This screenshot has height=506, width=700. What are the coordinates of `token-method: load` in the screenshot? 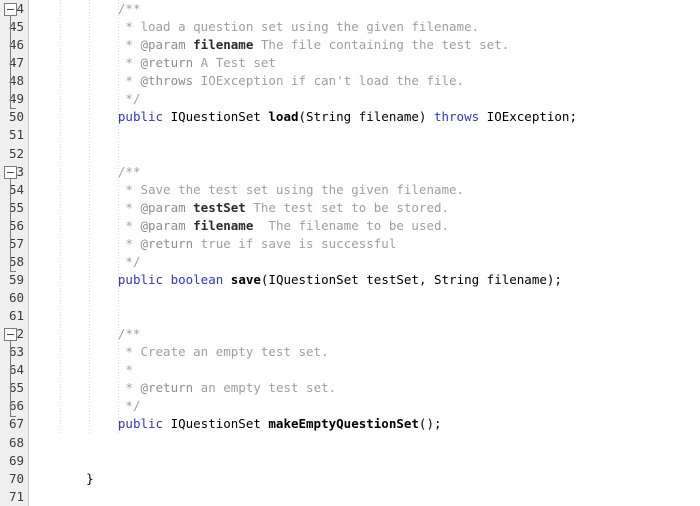 It's located at (283, 117).